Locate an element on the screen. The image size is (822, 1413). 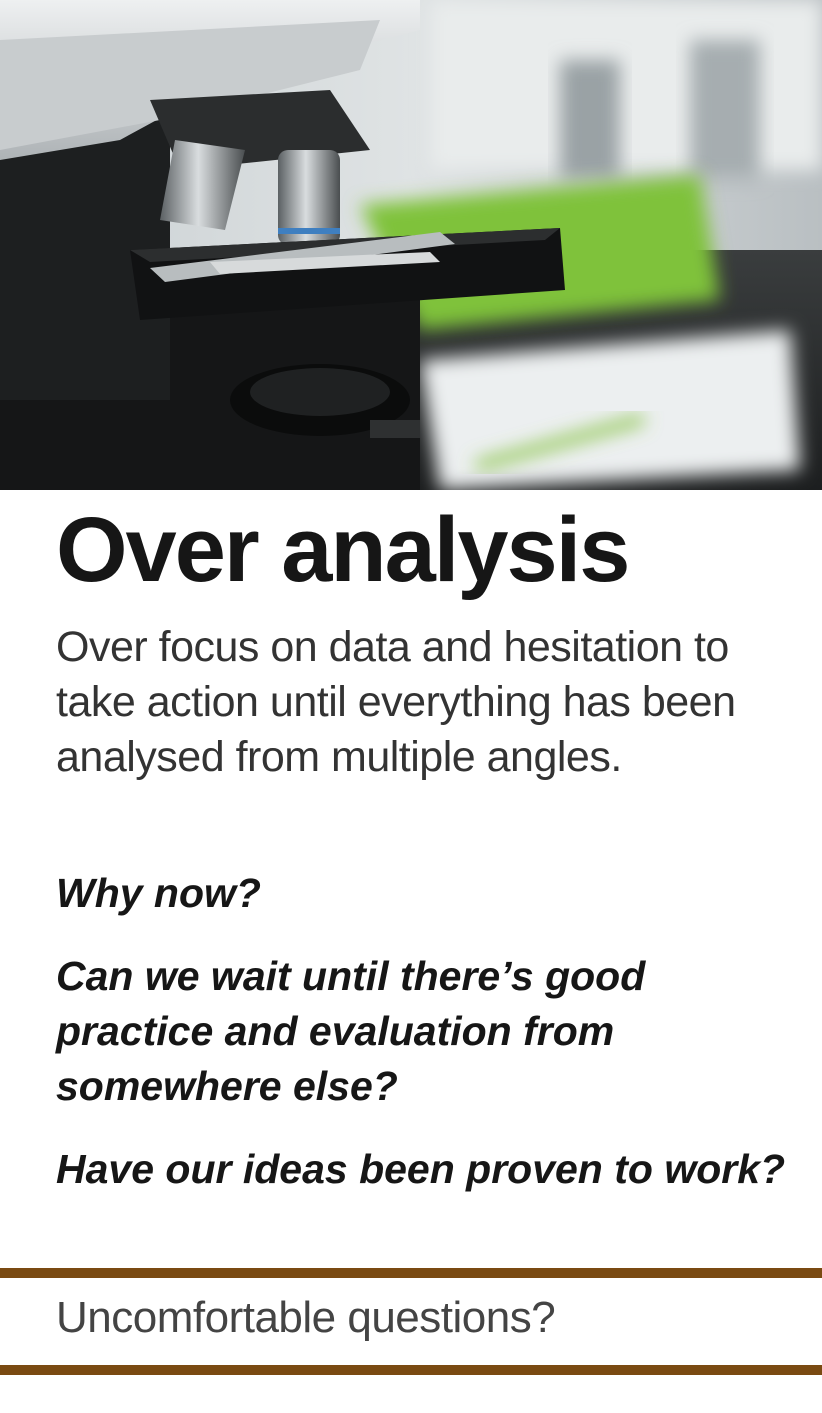
question-item: Why now? is located at coordinates (158, 893).